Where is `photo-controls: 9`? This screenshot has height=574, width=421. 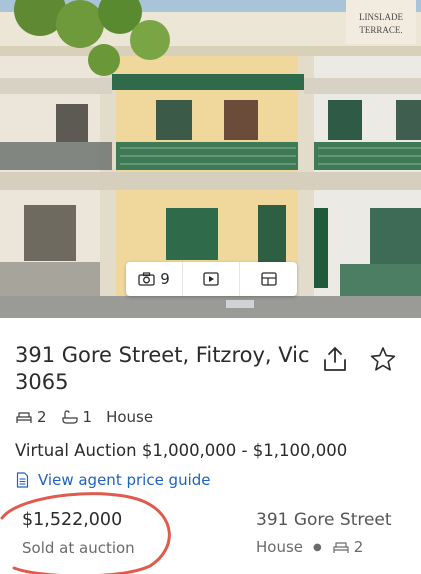 photo-controls: 9 is located at coordinates (211, 279).